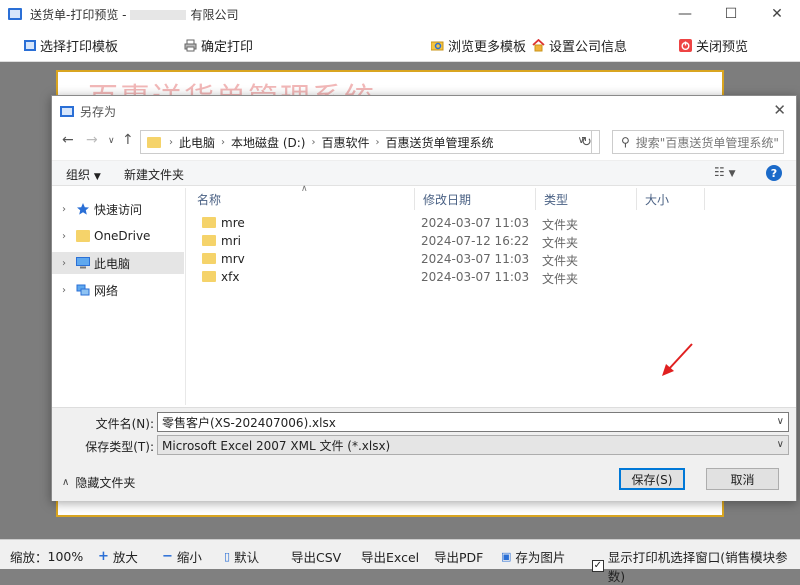  I want to click on dialog-close-icon: ✕, so click(779, 110).